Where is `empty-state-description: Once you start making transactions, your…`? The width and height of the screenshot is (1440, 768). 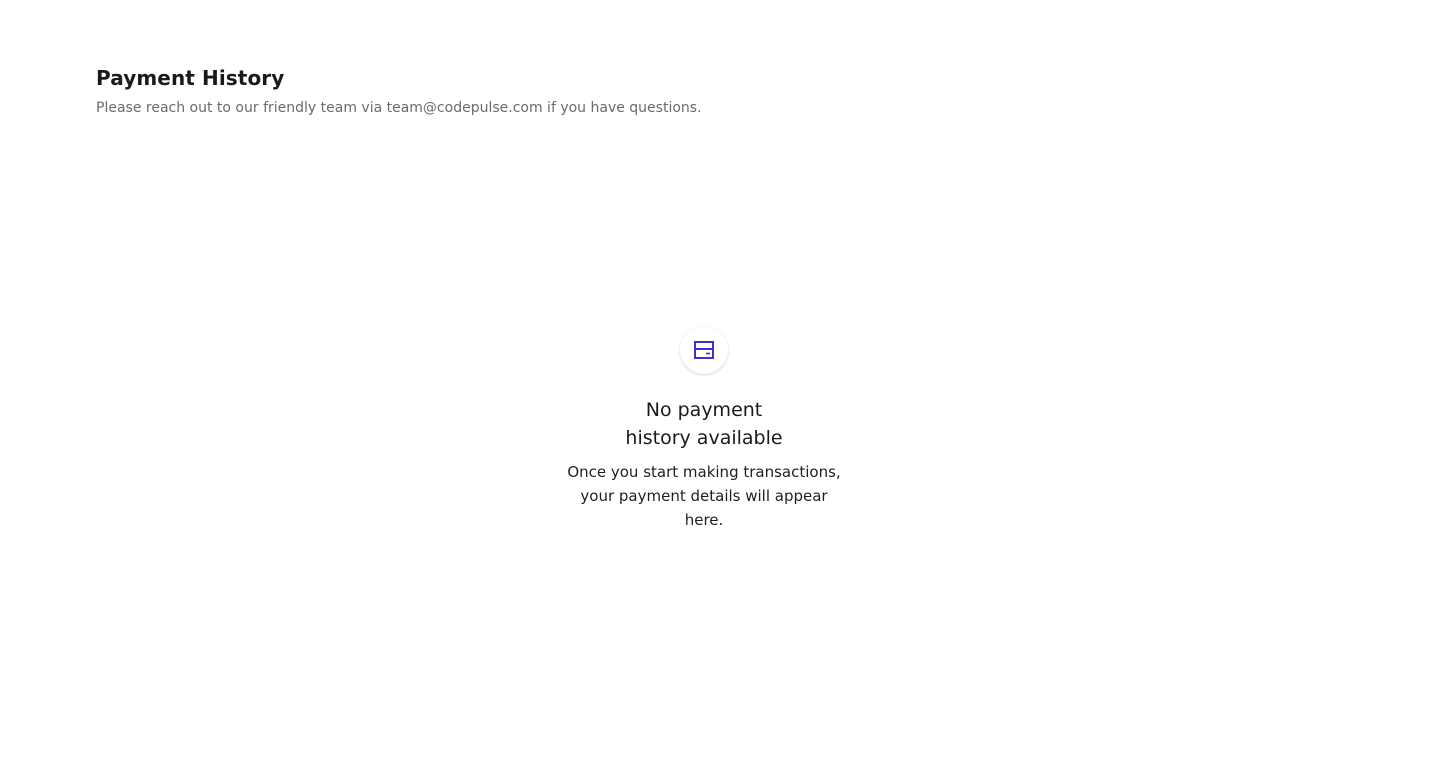
empty-state-description: Once you start making transactions, your… is located at coordinates (704, 496).